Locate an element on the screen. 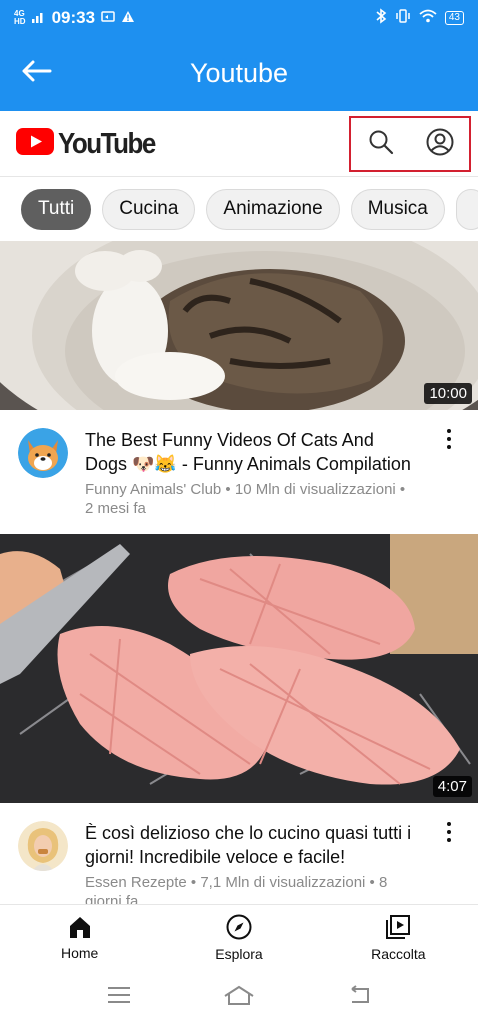  home-outline-icon is located at coordinates (239, 997).